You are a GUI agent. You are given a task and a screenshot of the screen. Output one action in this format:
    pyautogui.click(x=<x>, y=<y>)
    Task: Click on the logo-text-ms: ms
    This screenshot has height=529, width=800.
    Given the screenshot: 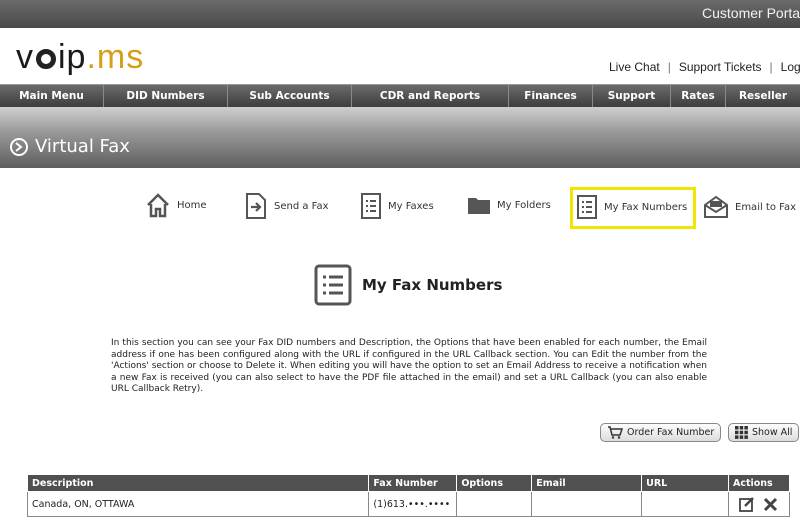 What is the action you would take?
    pyautogui.click(x=120, y=56)
    